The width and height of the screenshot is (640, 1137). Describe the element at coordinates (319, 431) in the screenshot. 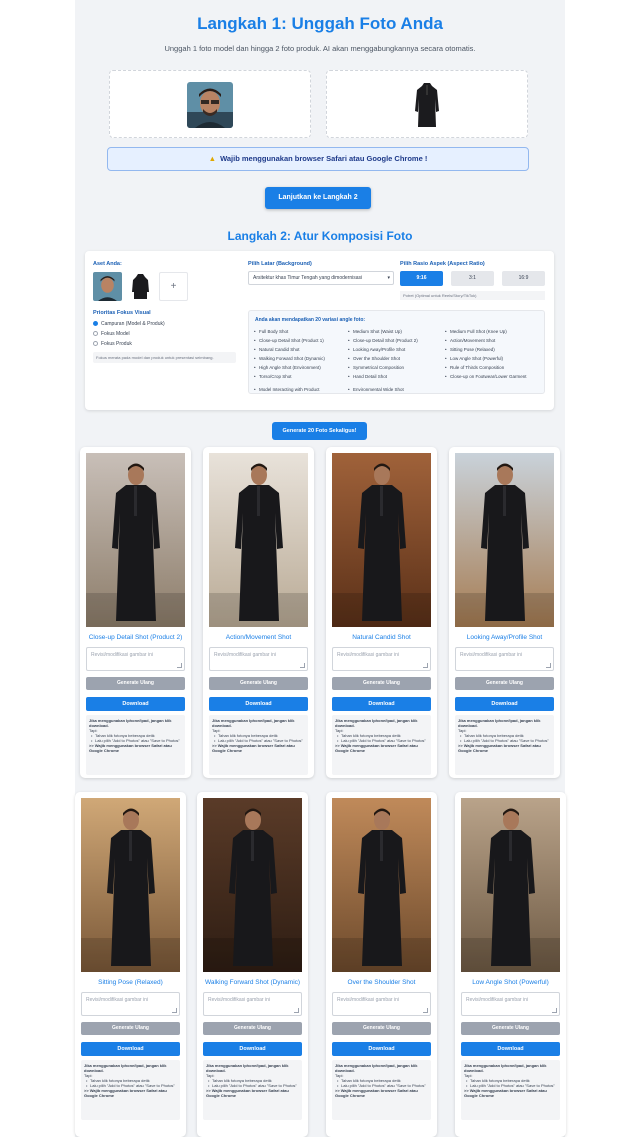

I see `generate-all-button: Generate 20 Foto Sekaligus!` at that location.